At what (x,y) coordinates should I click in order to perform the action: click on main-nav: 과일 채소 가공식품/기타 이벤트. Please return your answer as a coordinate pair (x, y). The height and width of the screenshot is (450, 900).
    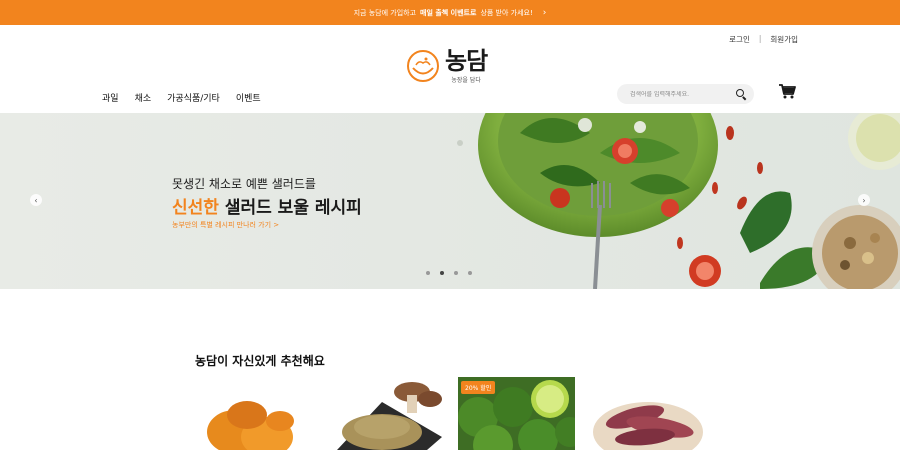
    Looking at the image, I should click on (181, 97).